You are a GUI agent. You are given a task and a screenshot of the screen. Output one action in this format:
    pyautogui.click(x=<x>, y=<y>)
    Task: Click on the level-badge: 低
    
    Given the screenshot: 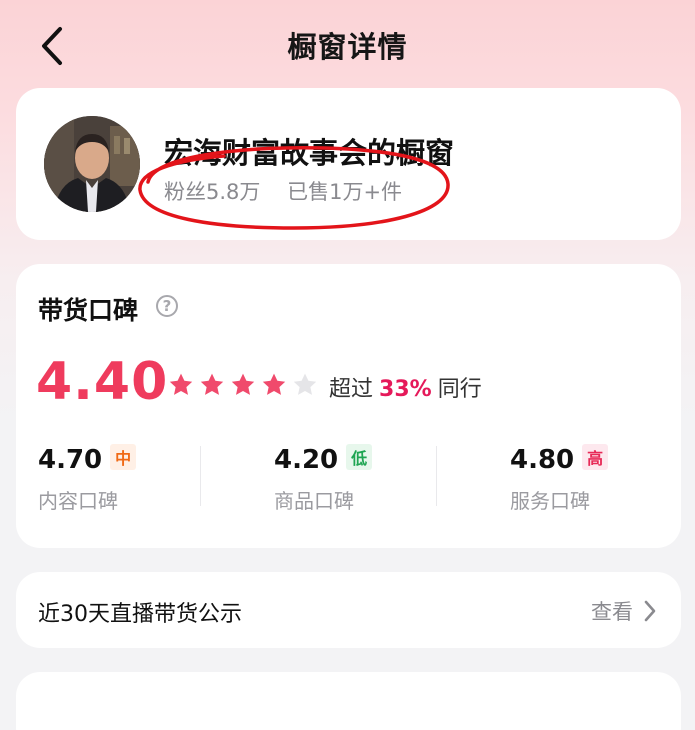 What is the action you would take?
    pyautogui.click(x=359, y=457)
    